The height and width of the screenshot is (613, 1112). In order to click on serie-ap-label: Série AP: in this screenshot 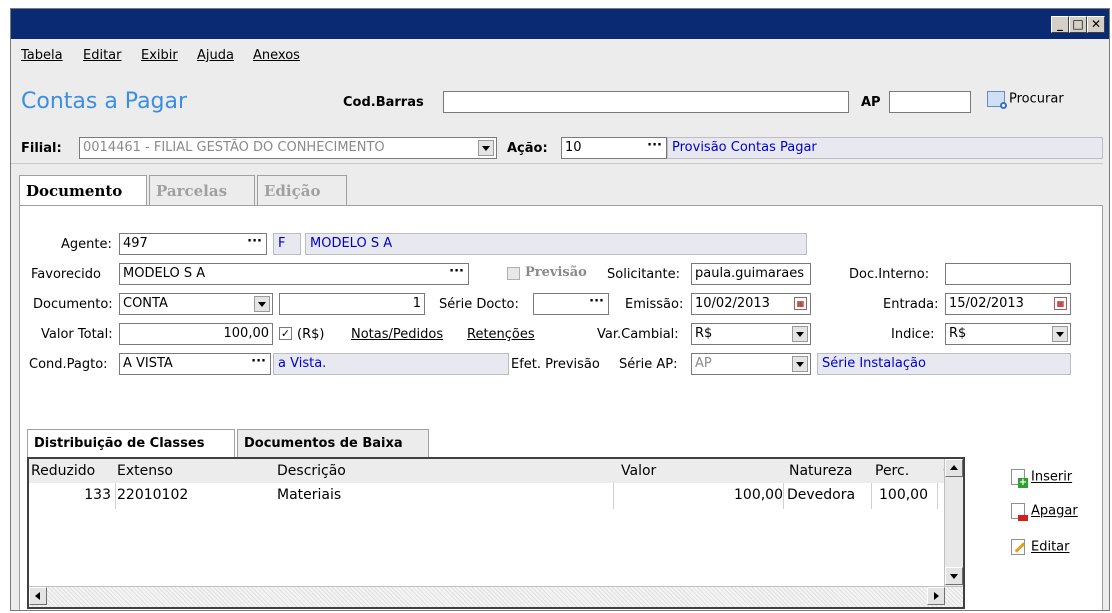, I will do `click(648, 364)`.